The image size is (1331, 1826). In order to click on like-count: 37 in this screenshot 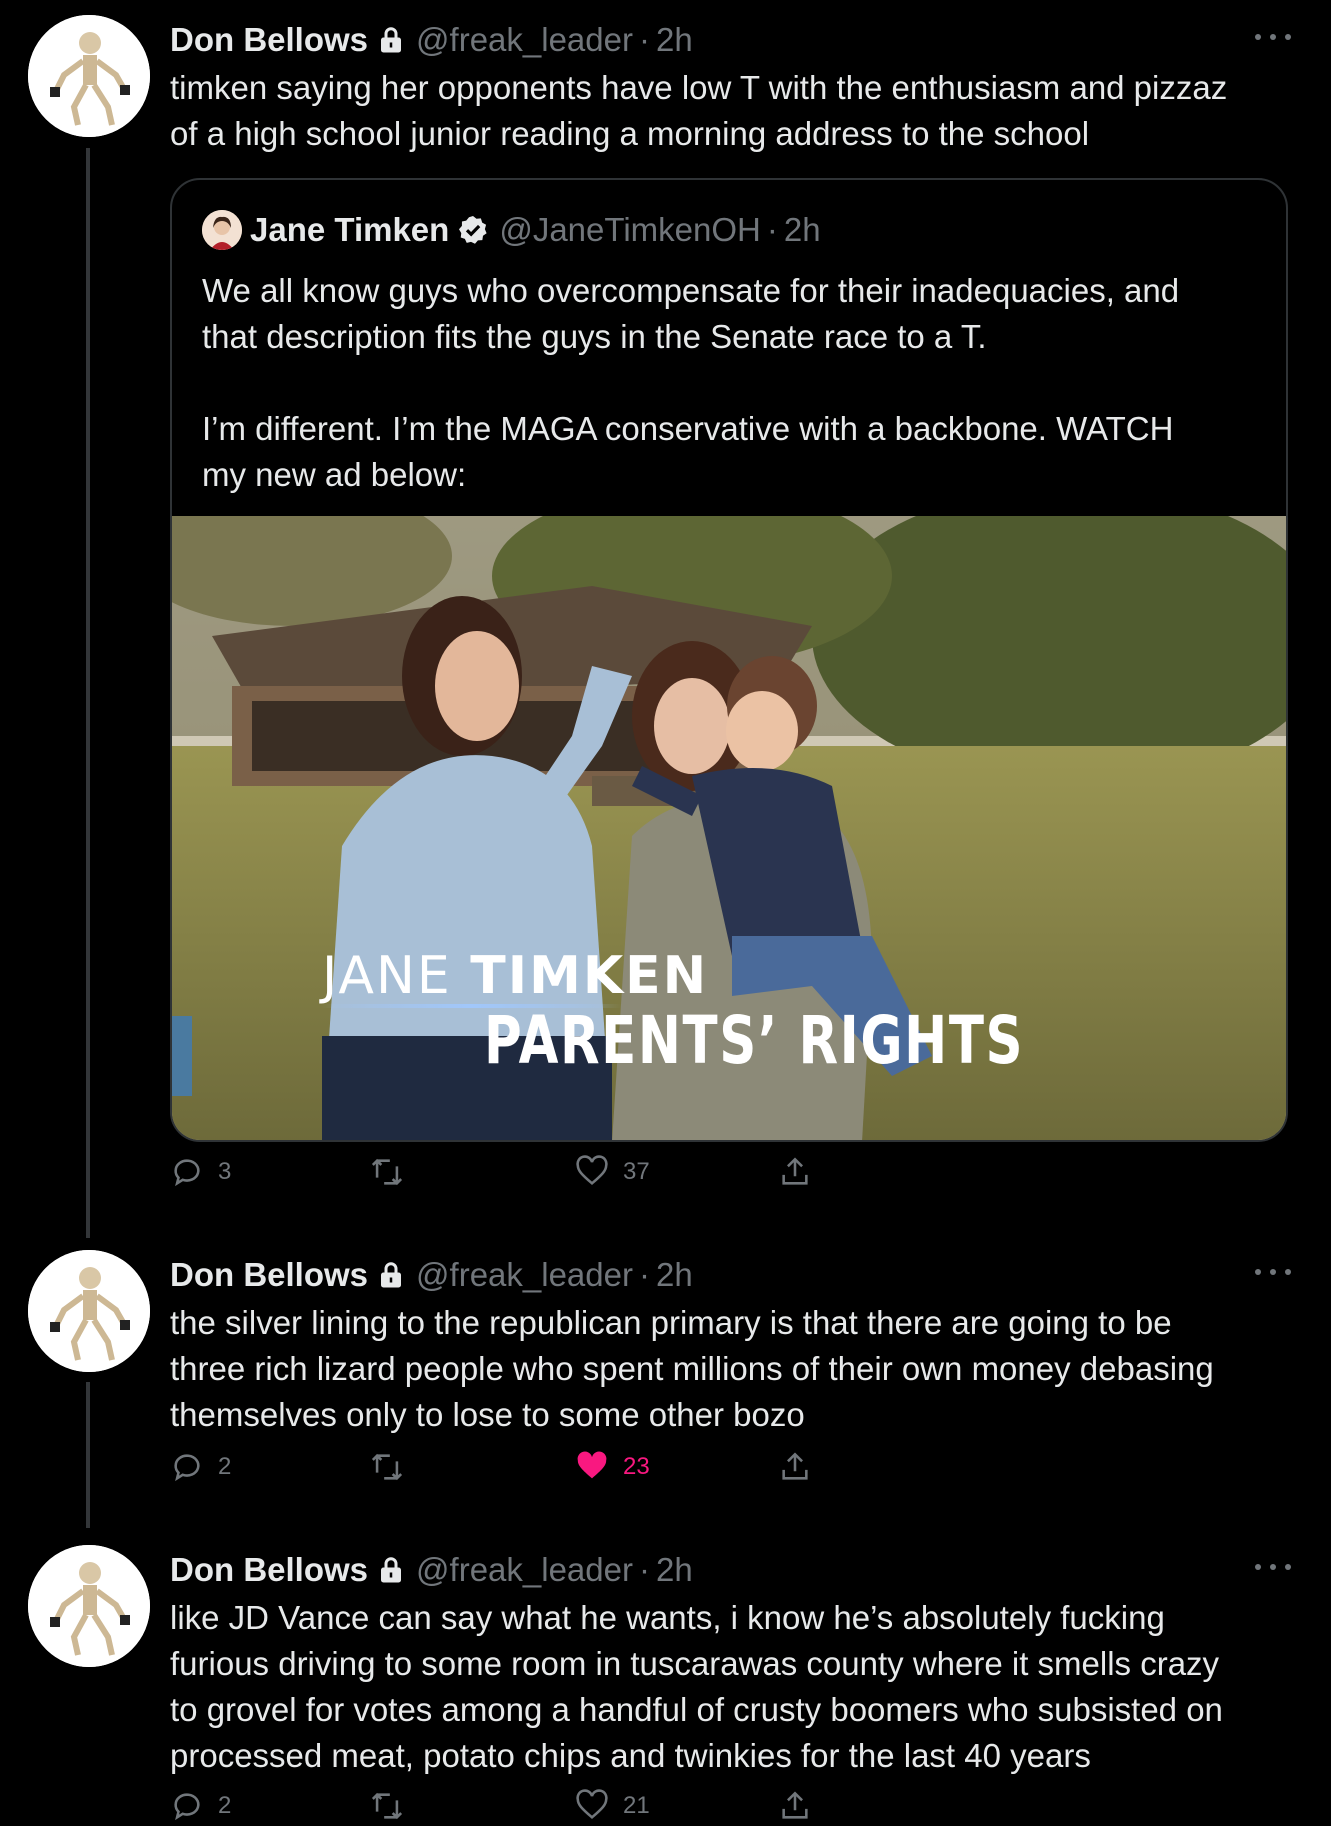, I will do `click(636, 1171)`.